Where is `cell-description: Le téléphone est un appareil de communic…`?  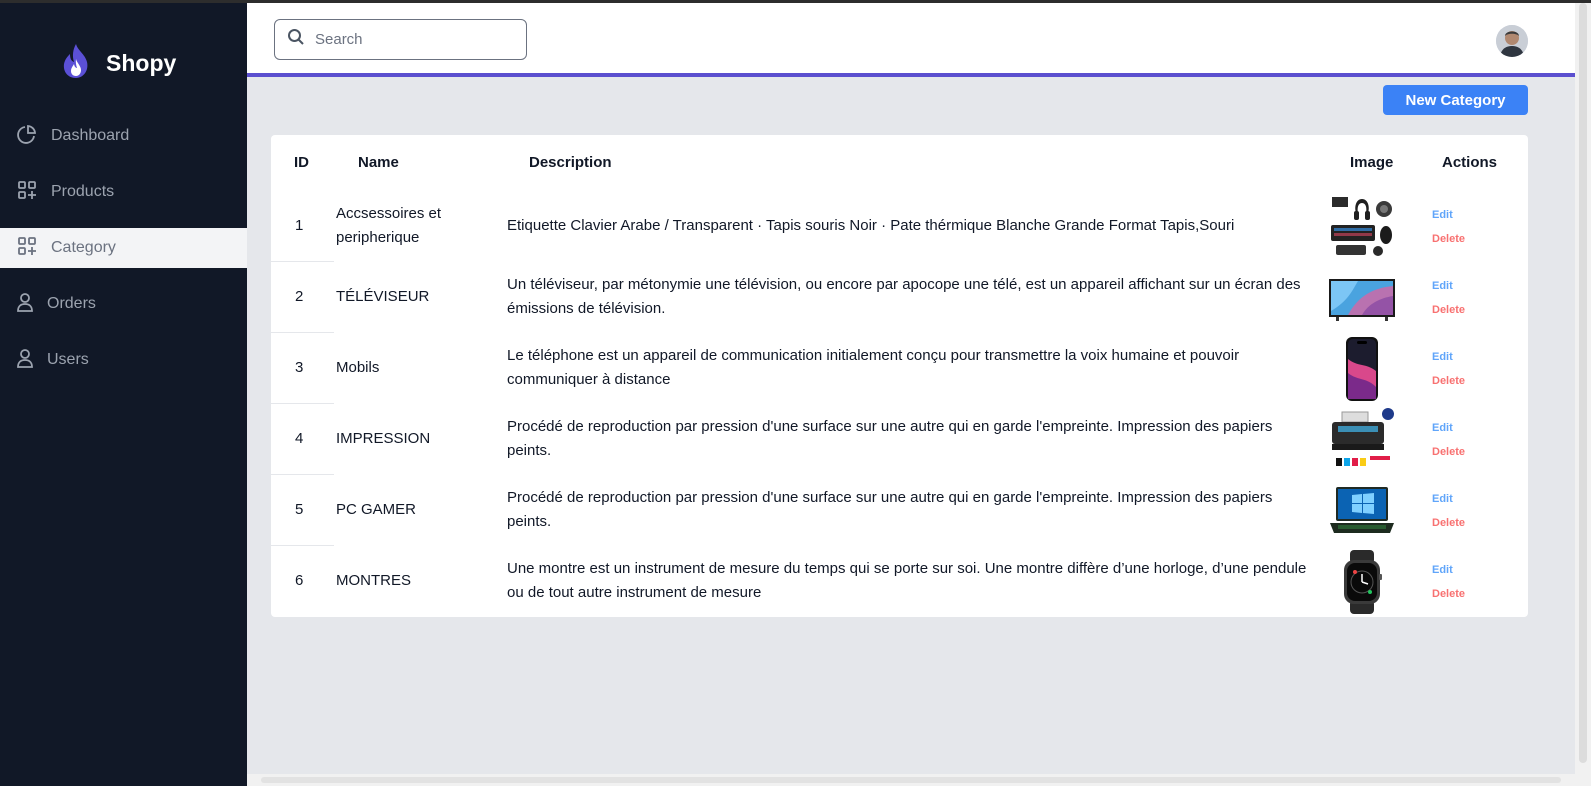 cell-description: Le téléphone est un appareil de communic… is located at coordinates (873, 367).